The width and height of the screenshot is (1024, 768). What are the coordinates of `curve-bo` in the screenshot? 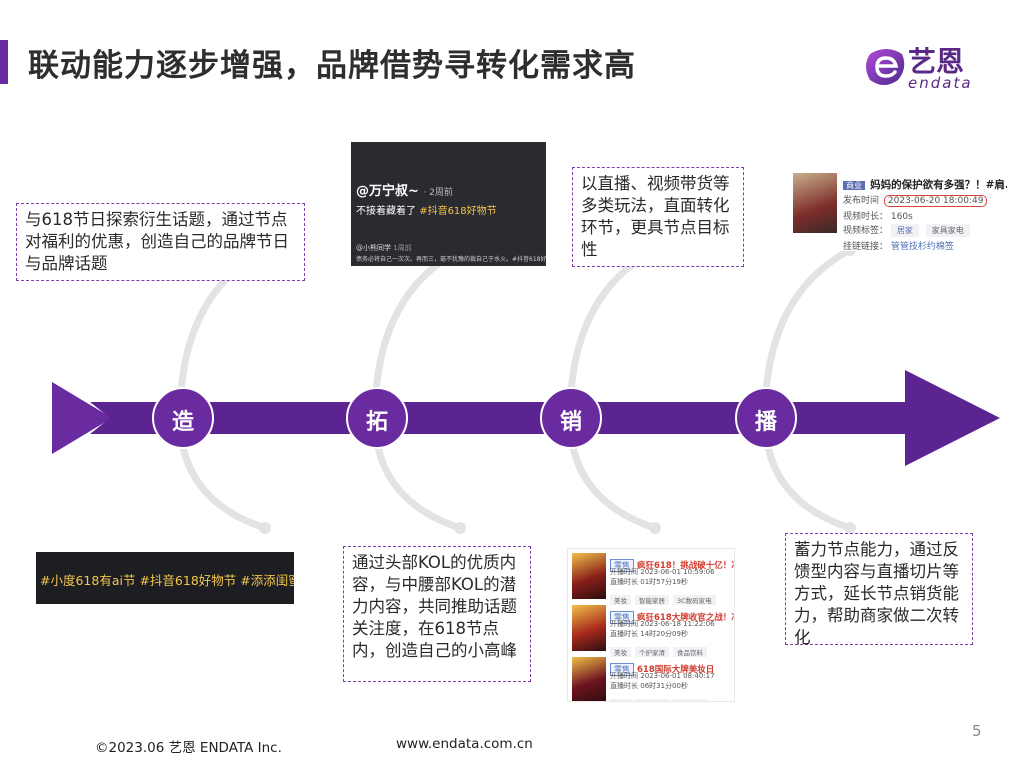 It's located at (806, 389).